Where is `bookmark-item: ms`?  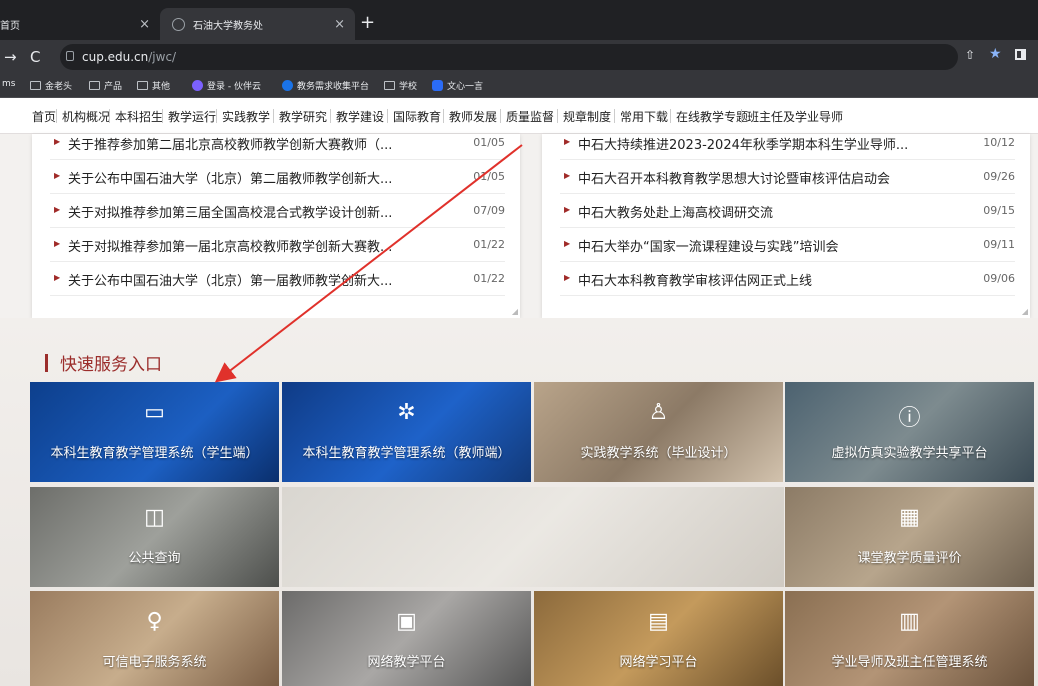
bookmark-item: ms is located at coordinates (8, 84).